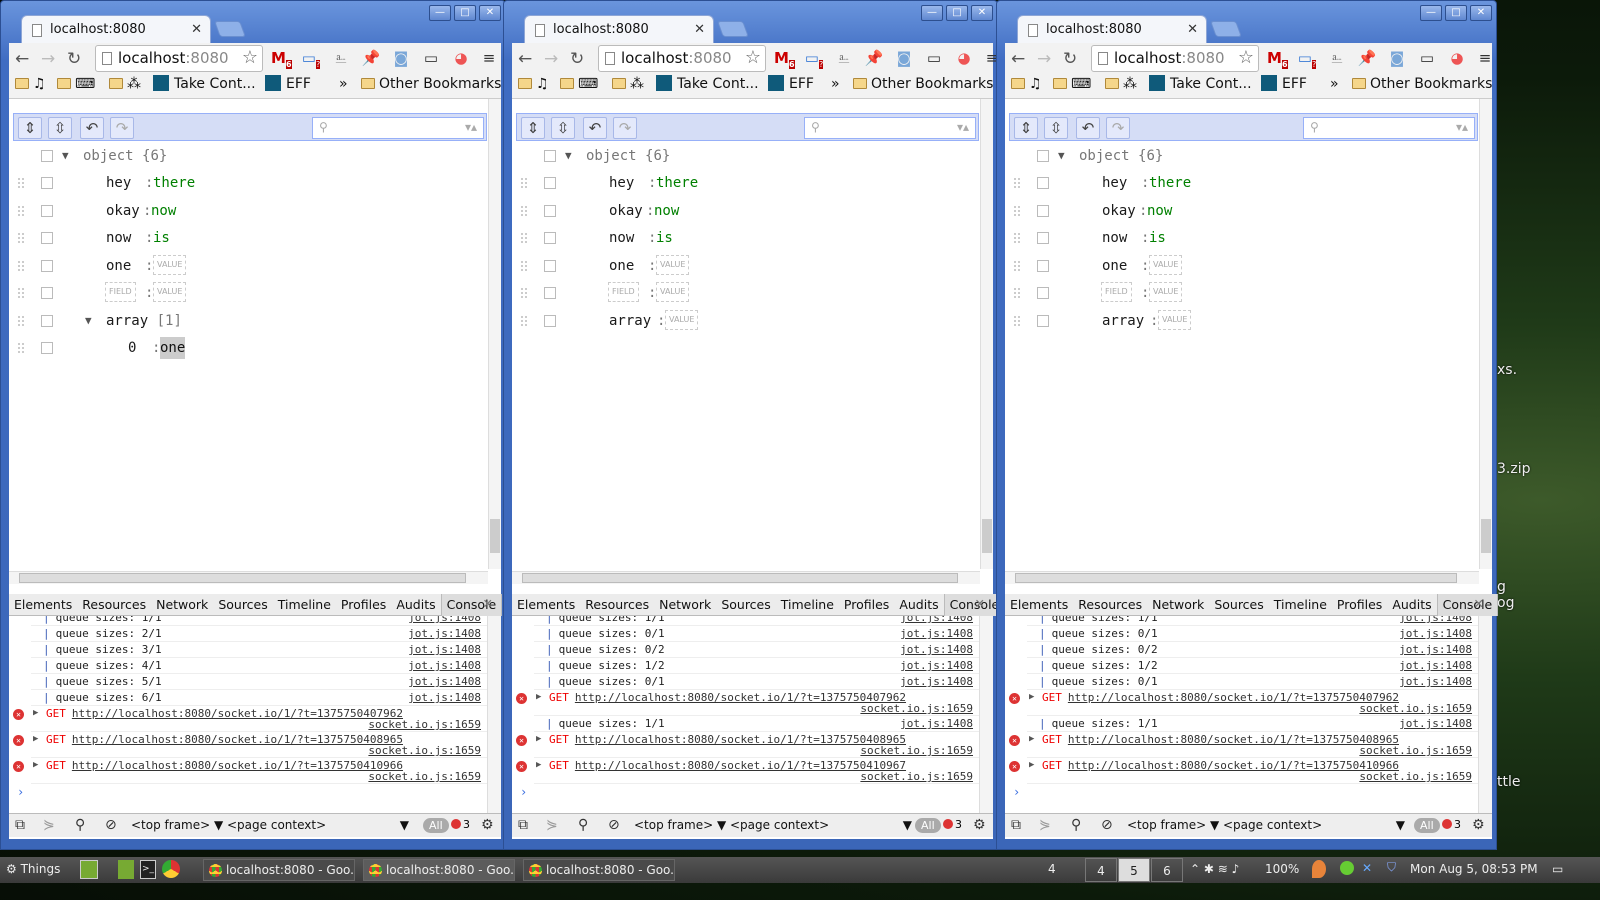  Describe the element at coordinates (494, 714) in the screenshot. I see `console-scrollbar` at that location.